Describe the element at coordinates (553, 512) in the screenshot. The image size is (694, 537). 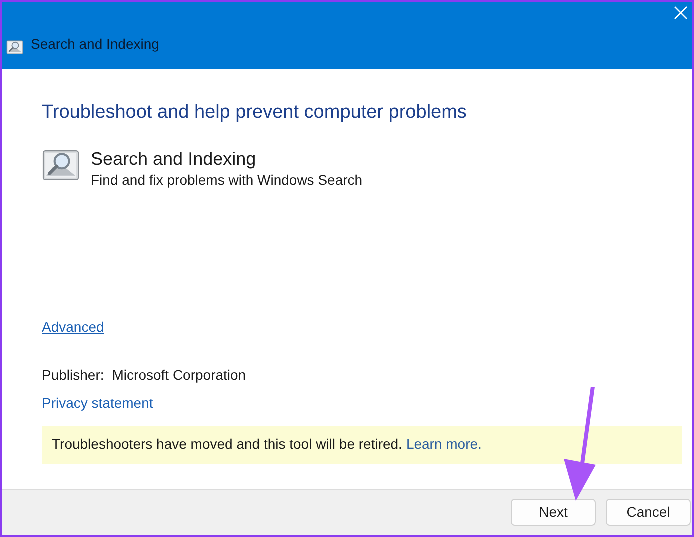
I see `next-button: Next` at that location.